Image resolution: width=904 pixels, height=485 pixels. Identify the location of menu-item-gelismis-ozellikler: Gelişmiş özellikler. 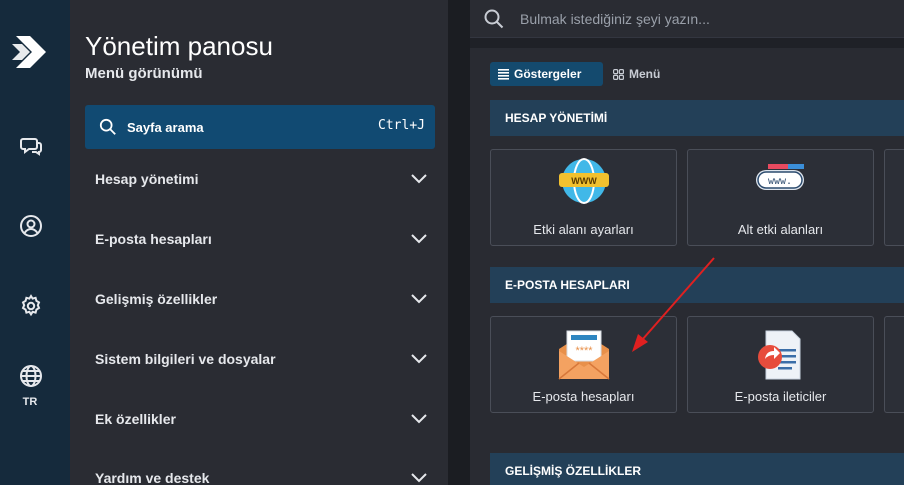
(260, 299).